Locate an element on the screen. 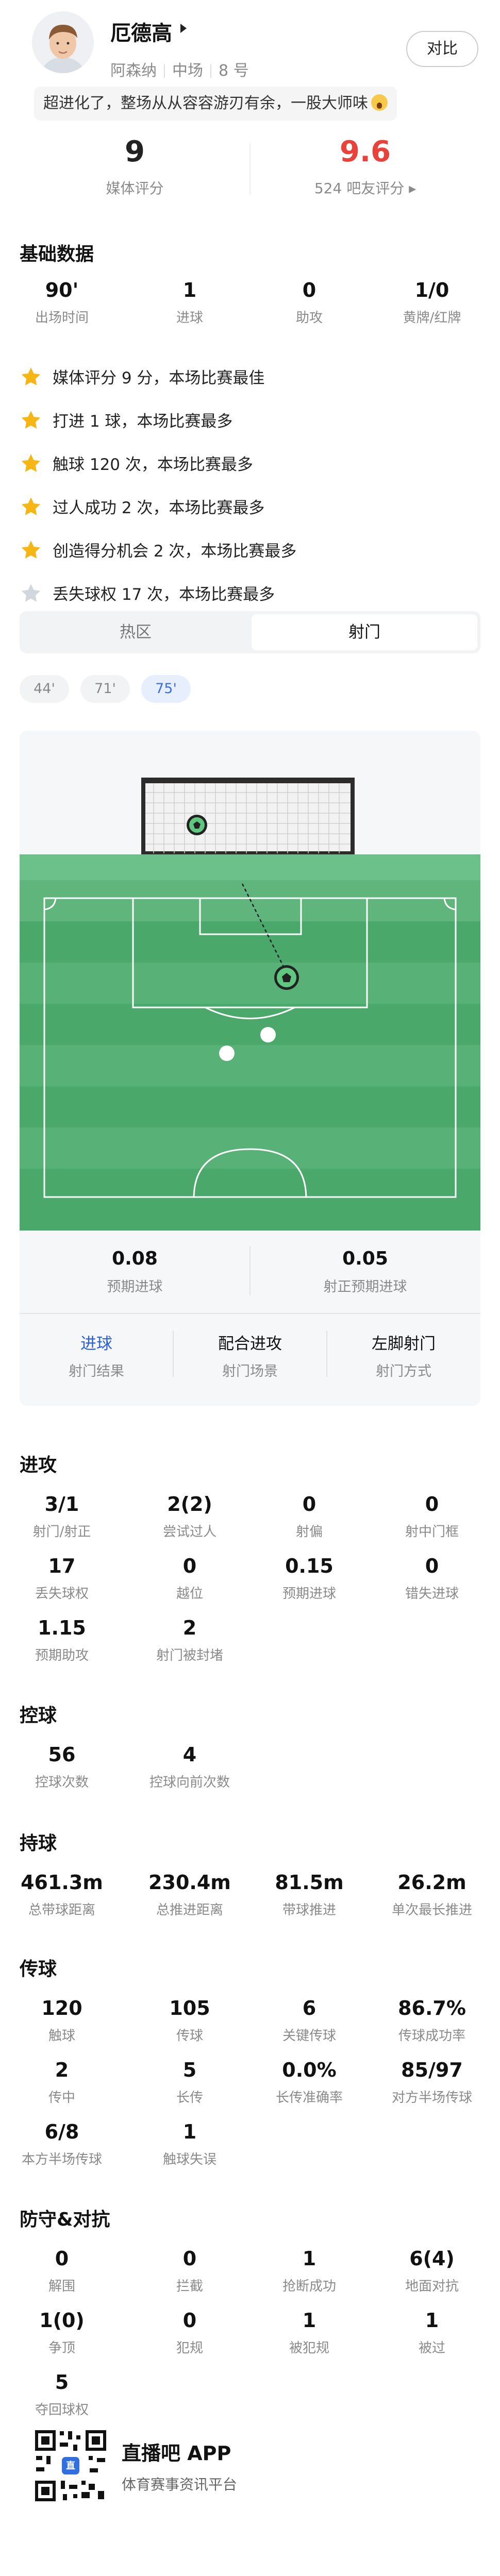  media-rating: 9 媒体评分 is located at coordinates (135, 166).